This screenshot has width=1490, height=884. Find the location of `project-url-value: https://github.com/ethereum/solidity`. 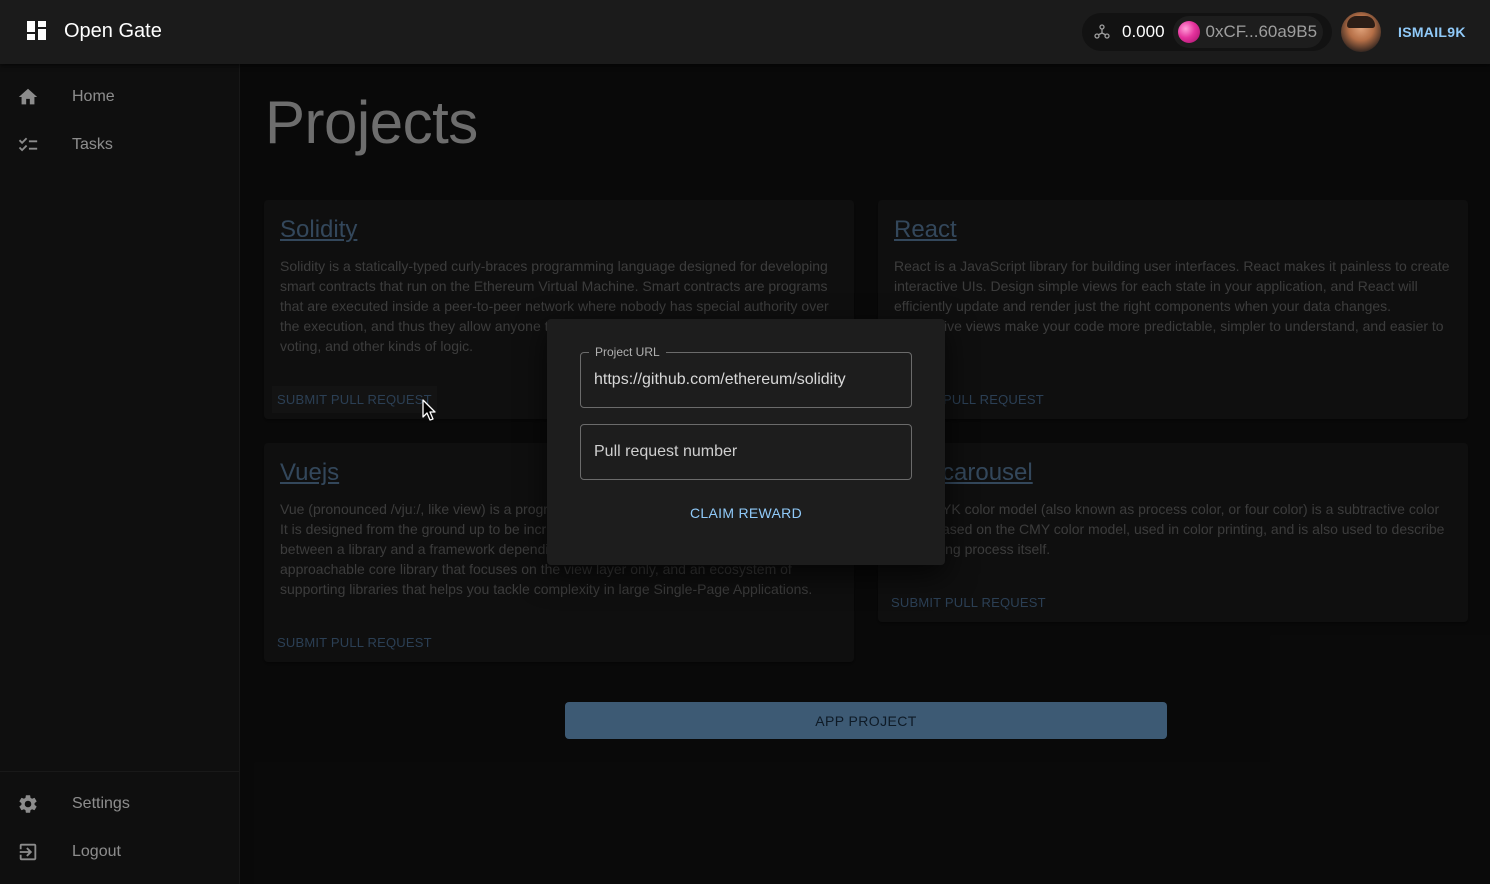

project-url-value: https://github.com/ethereum/solidity is located at coordinates (720, 379).